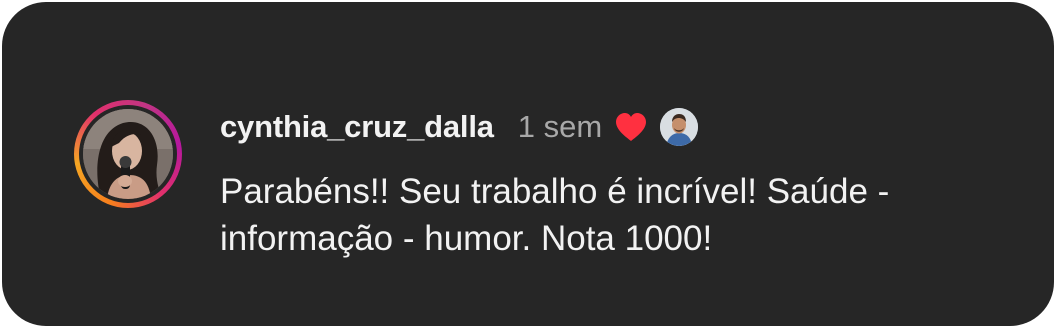  What do you see at coordinates (357, 127) in the screenshot?
I see `username-link: cynthia_cruz_dalla` at bounding box center [357, 127].